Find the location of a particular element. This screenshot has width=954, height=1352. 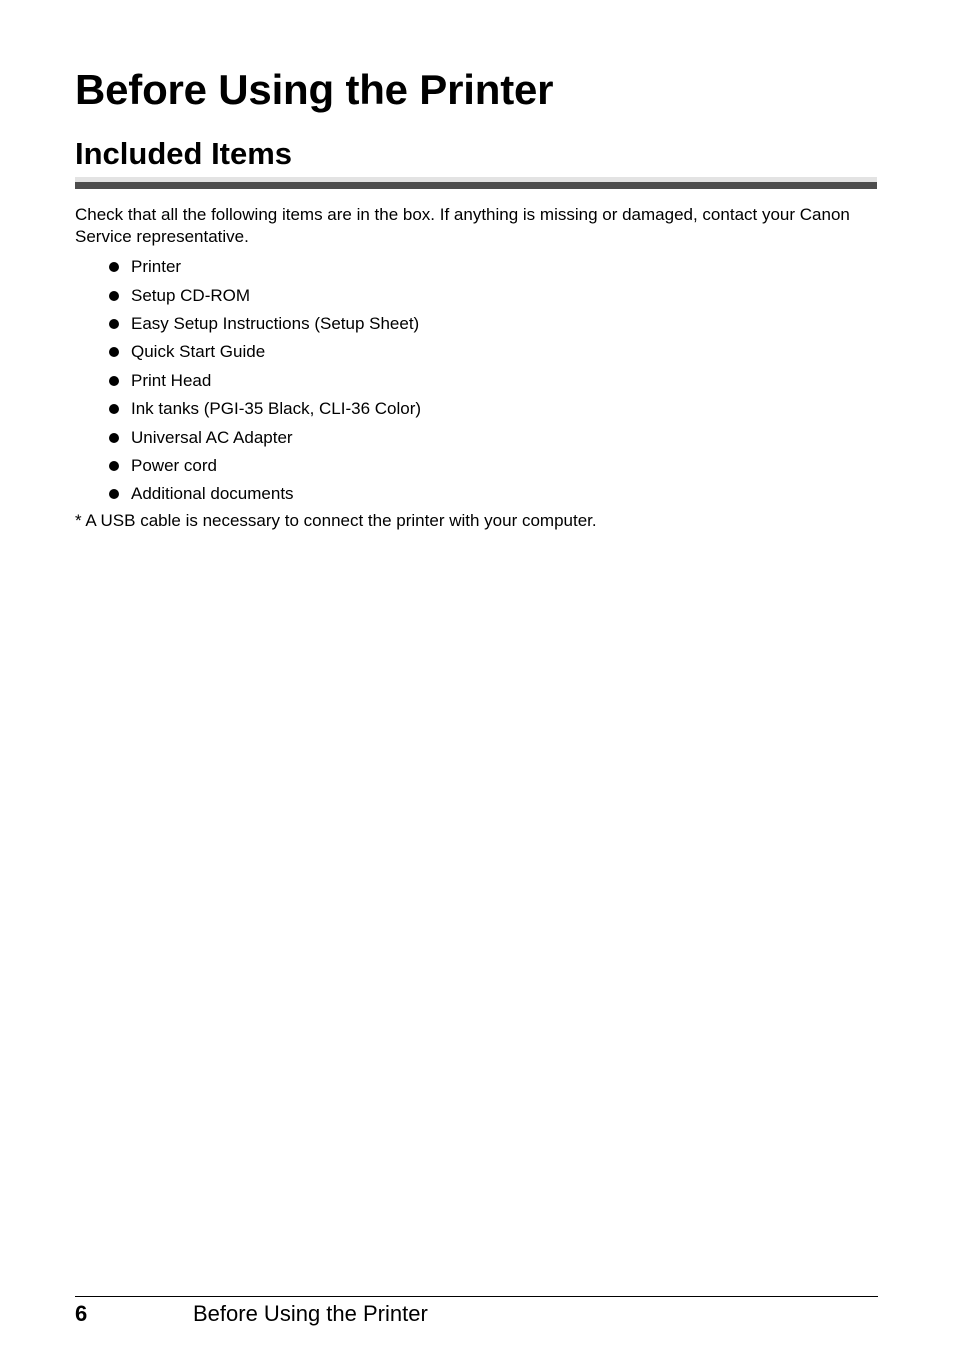

list-item: Printer is located at coordinates (264, 267).